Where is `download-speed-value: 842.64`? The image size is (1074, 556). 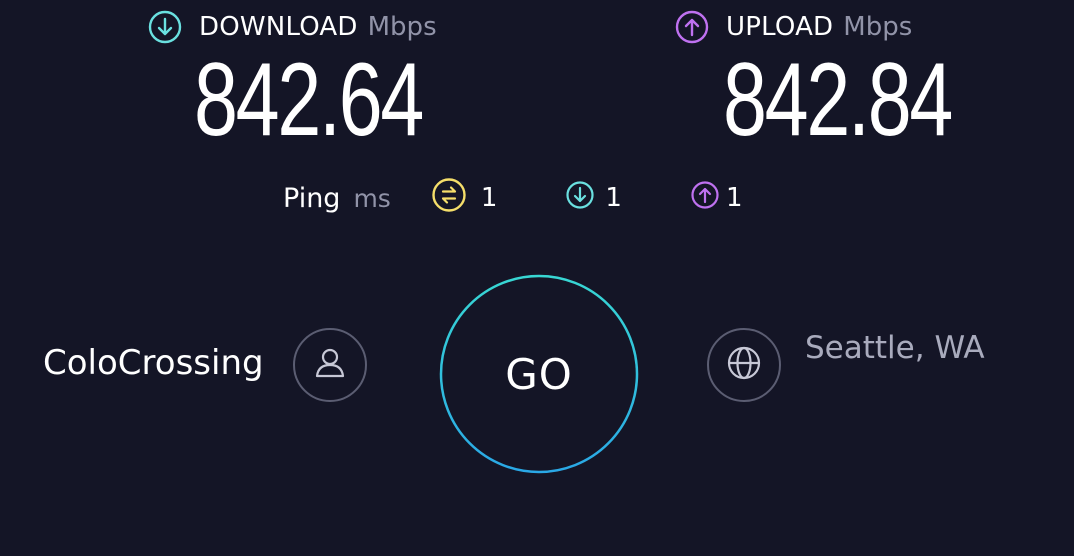 download-speed-value: 842.64 is located at coordinates (309, 100).